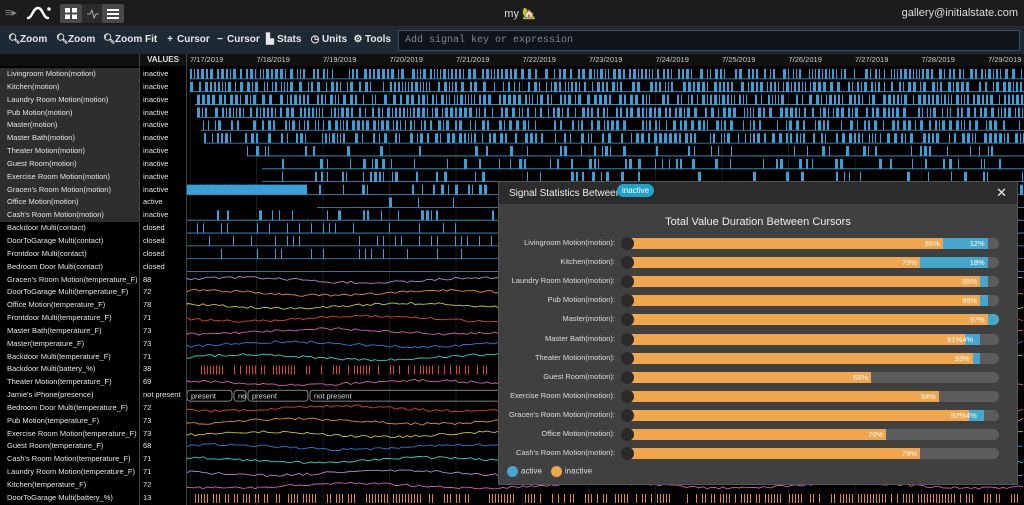 Image resolution: width=1024 pixels, height=505 pixels. Describe the element at coordinates (69, 459) in the screenshot. I see `signal-name: Cash's Room Motion(temperature_F)` at that location.